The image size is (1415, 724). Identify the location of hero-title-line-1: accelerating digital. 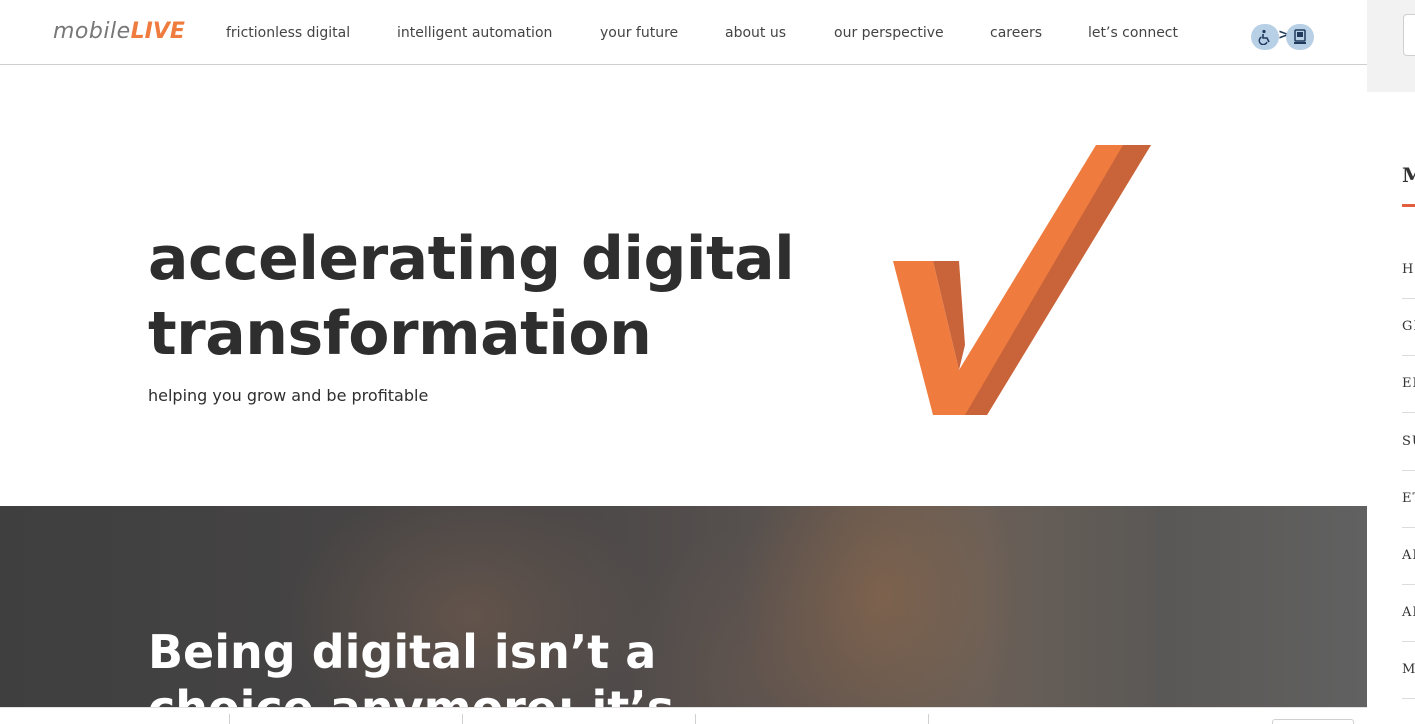
(471, 259).